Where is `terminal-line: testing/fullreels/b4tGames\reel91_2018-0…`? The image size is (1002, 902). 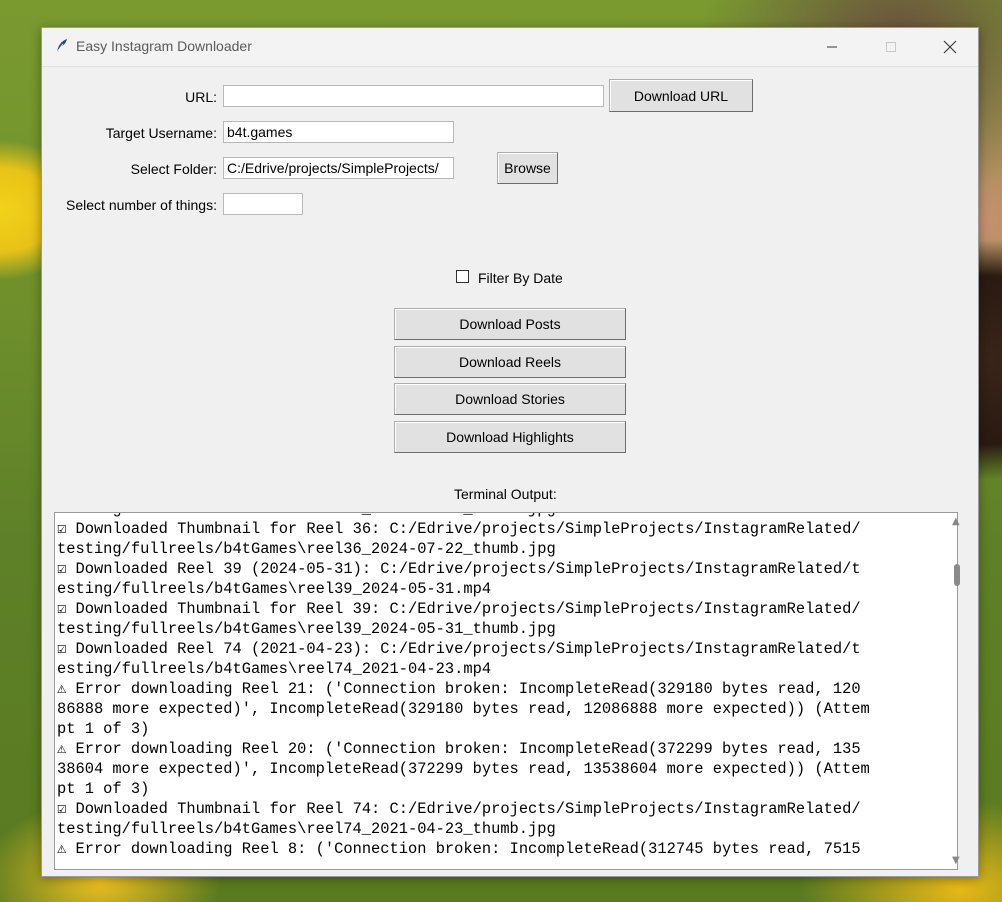 terminal-line: testing/fullreels/b4tGames\reel91_2018-0… is located at coordinates (500, 516).